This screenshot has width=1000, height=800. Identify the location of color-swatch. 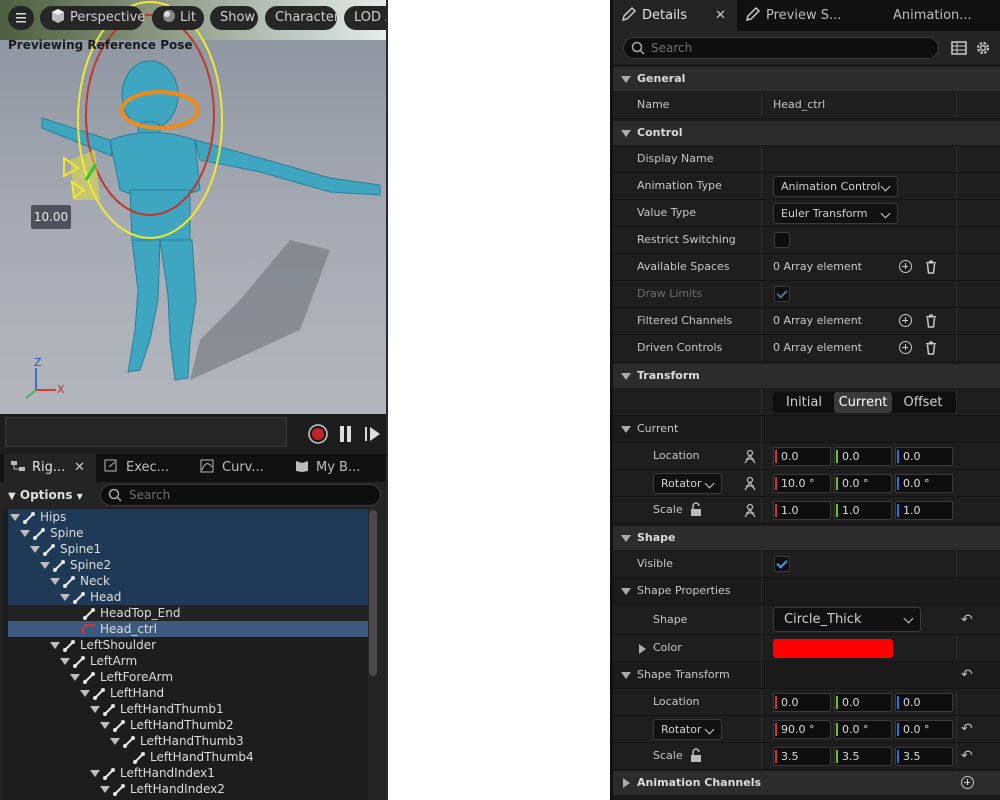
(833, 648).